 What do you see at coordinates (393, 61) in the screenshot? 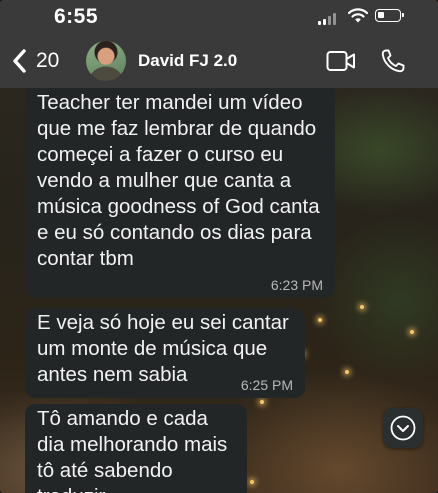
I see `phone-icon` at bounding box center [393, 61].